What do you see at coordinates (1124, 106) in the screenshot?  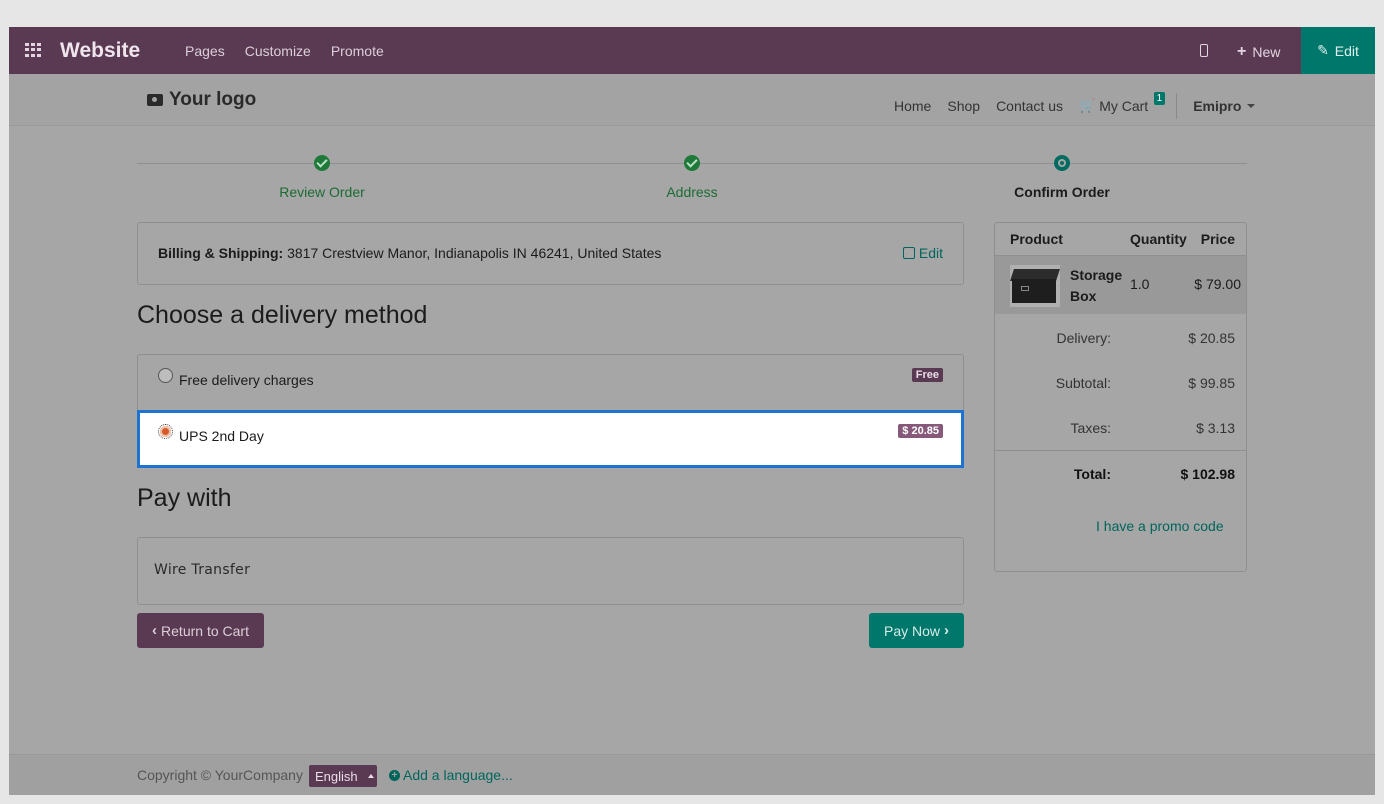 I see `cart-label: My Cart` at bounding box center [1124, 106].